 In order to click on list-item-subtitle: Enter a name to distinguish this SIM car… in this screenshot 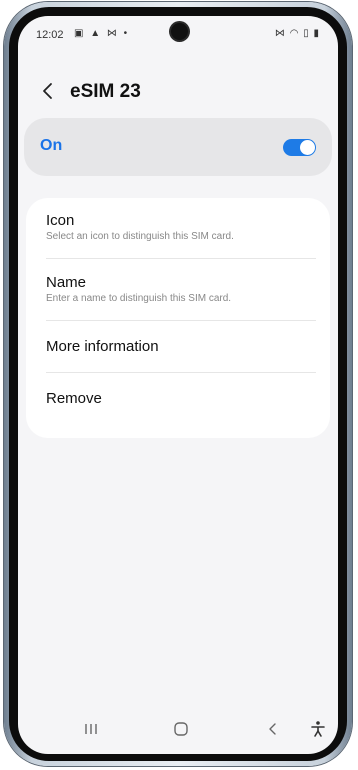, I will do `click(139, 298)`.